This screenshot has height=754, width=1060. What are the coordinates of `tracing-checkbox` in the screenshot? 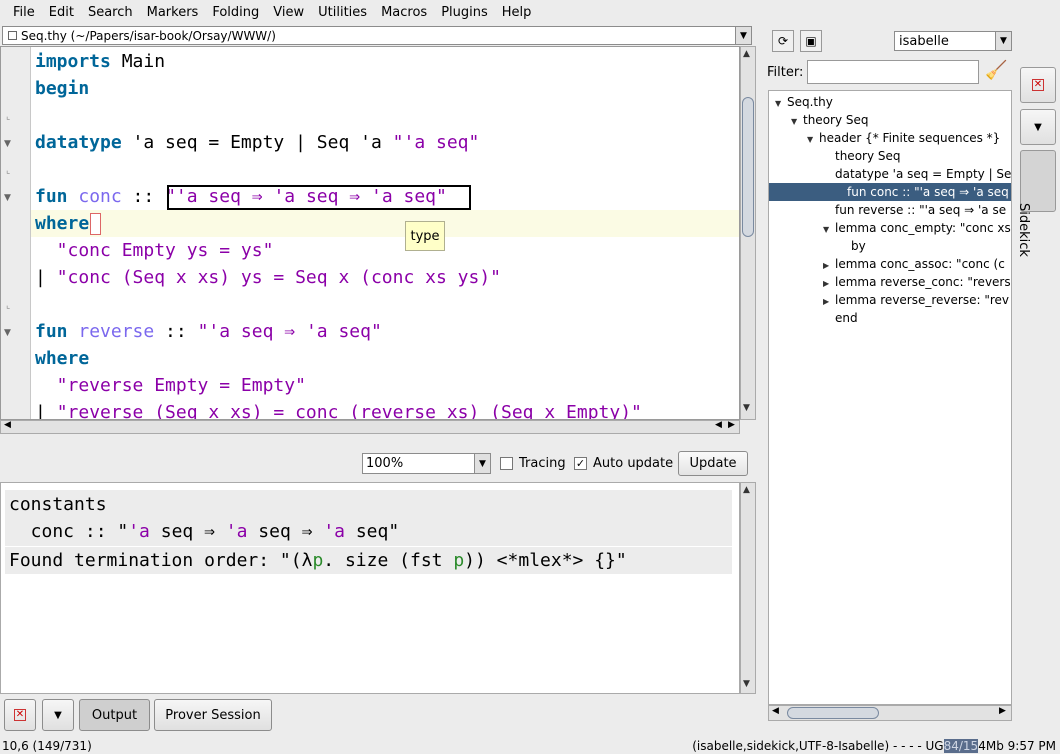 It's located at (506, 463).